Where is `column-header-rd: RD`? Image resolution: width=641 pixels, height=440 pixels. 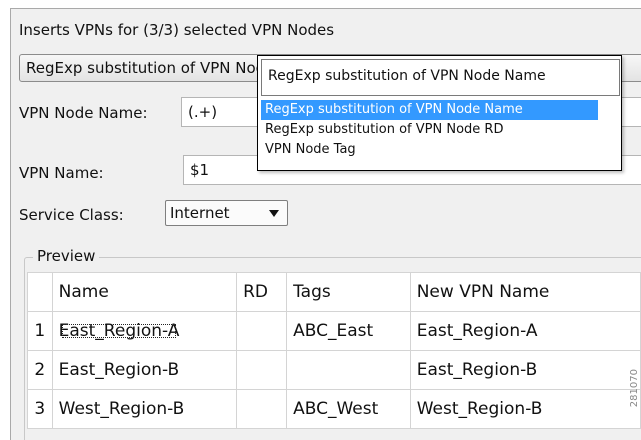 column-header-rd: RD is located at coordinates (262, 292).